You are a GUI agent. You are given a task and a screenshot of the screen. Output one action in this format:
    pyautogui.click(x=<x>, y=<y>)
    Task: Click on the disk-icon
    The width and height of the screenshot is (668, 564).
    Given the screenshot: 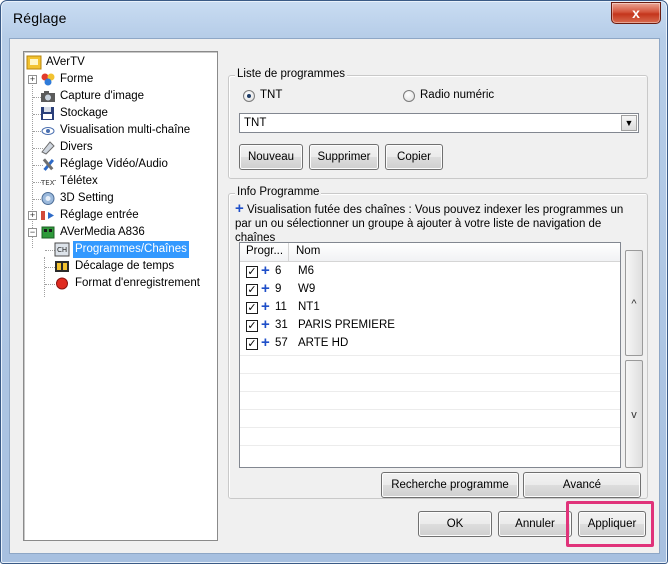 What is the action you would take?
    pyautogui.click(x=47, y=113)
    